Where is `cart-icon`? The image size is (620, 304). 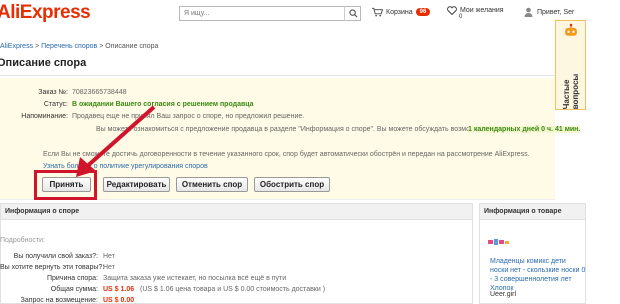
cart-icon is located at coordinates (377, 12).